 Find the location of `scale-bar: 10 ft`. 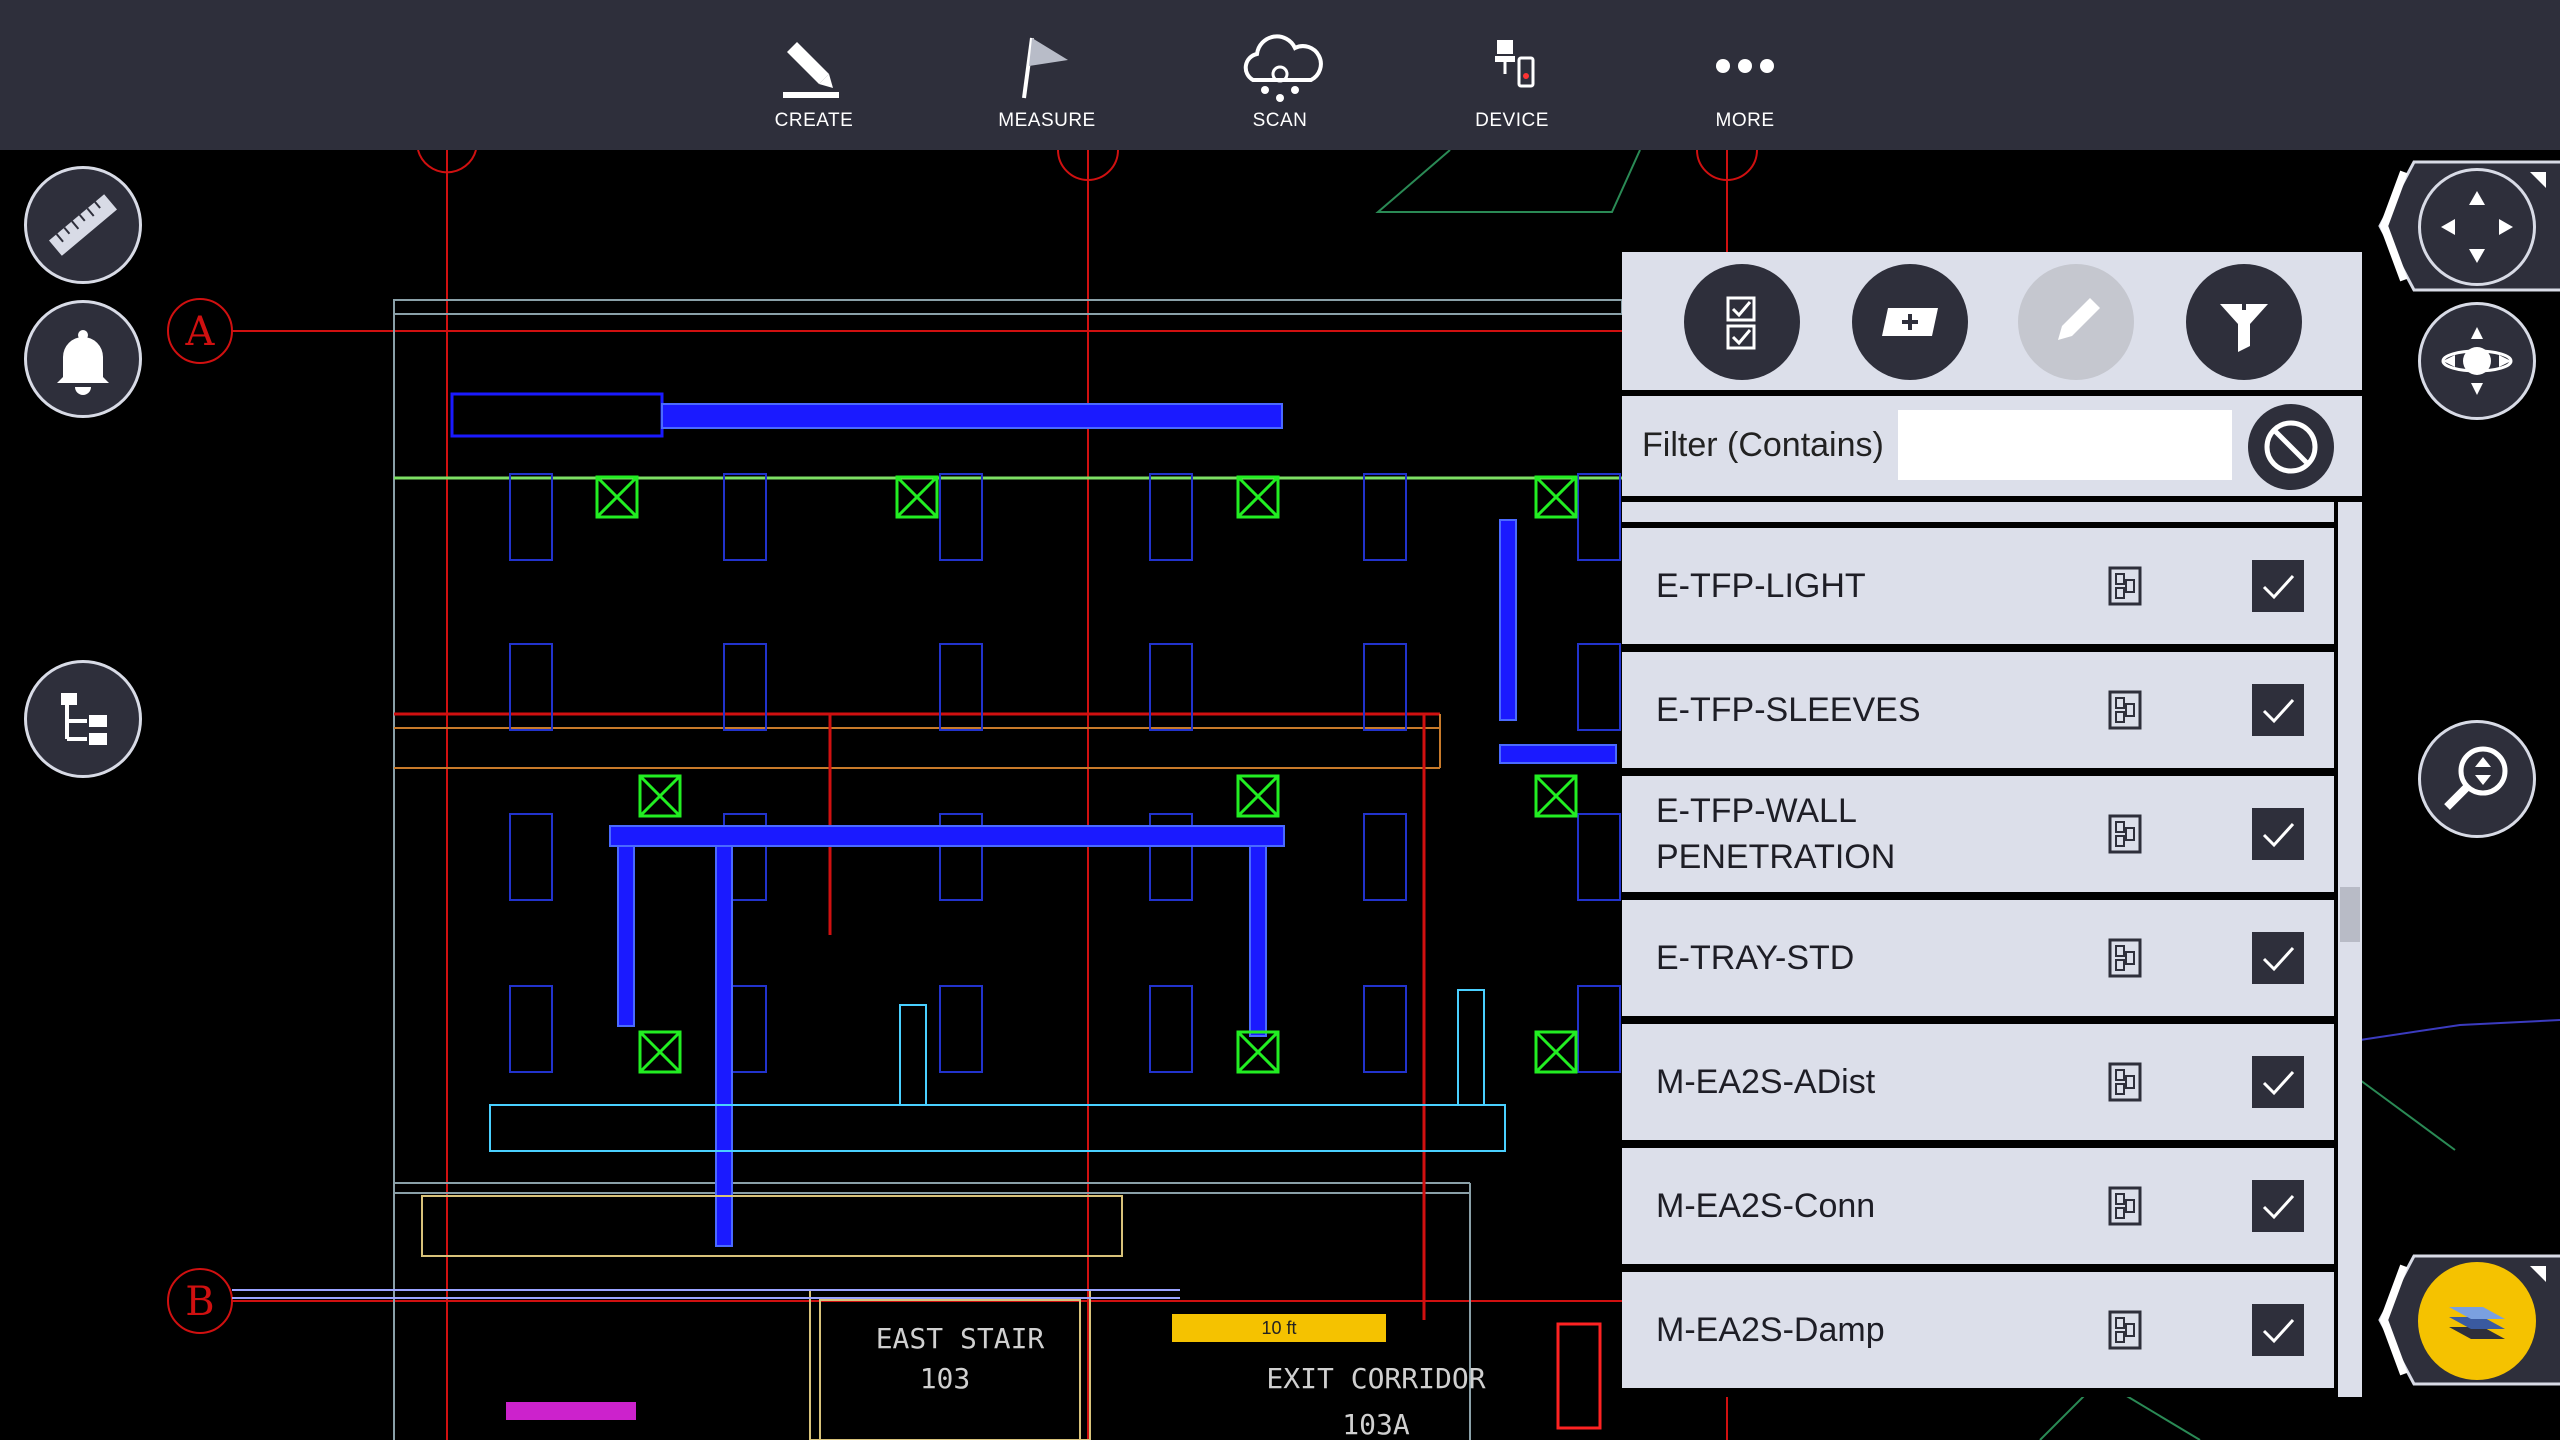

scale-bar: 10 ft is located at coordinates (1279, 1328).